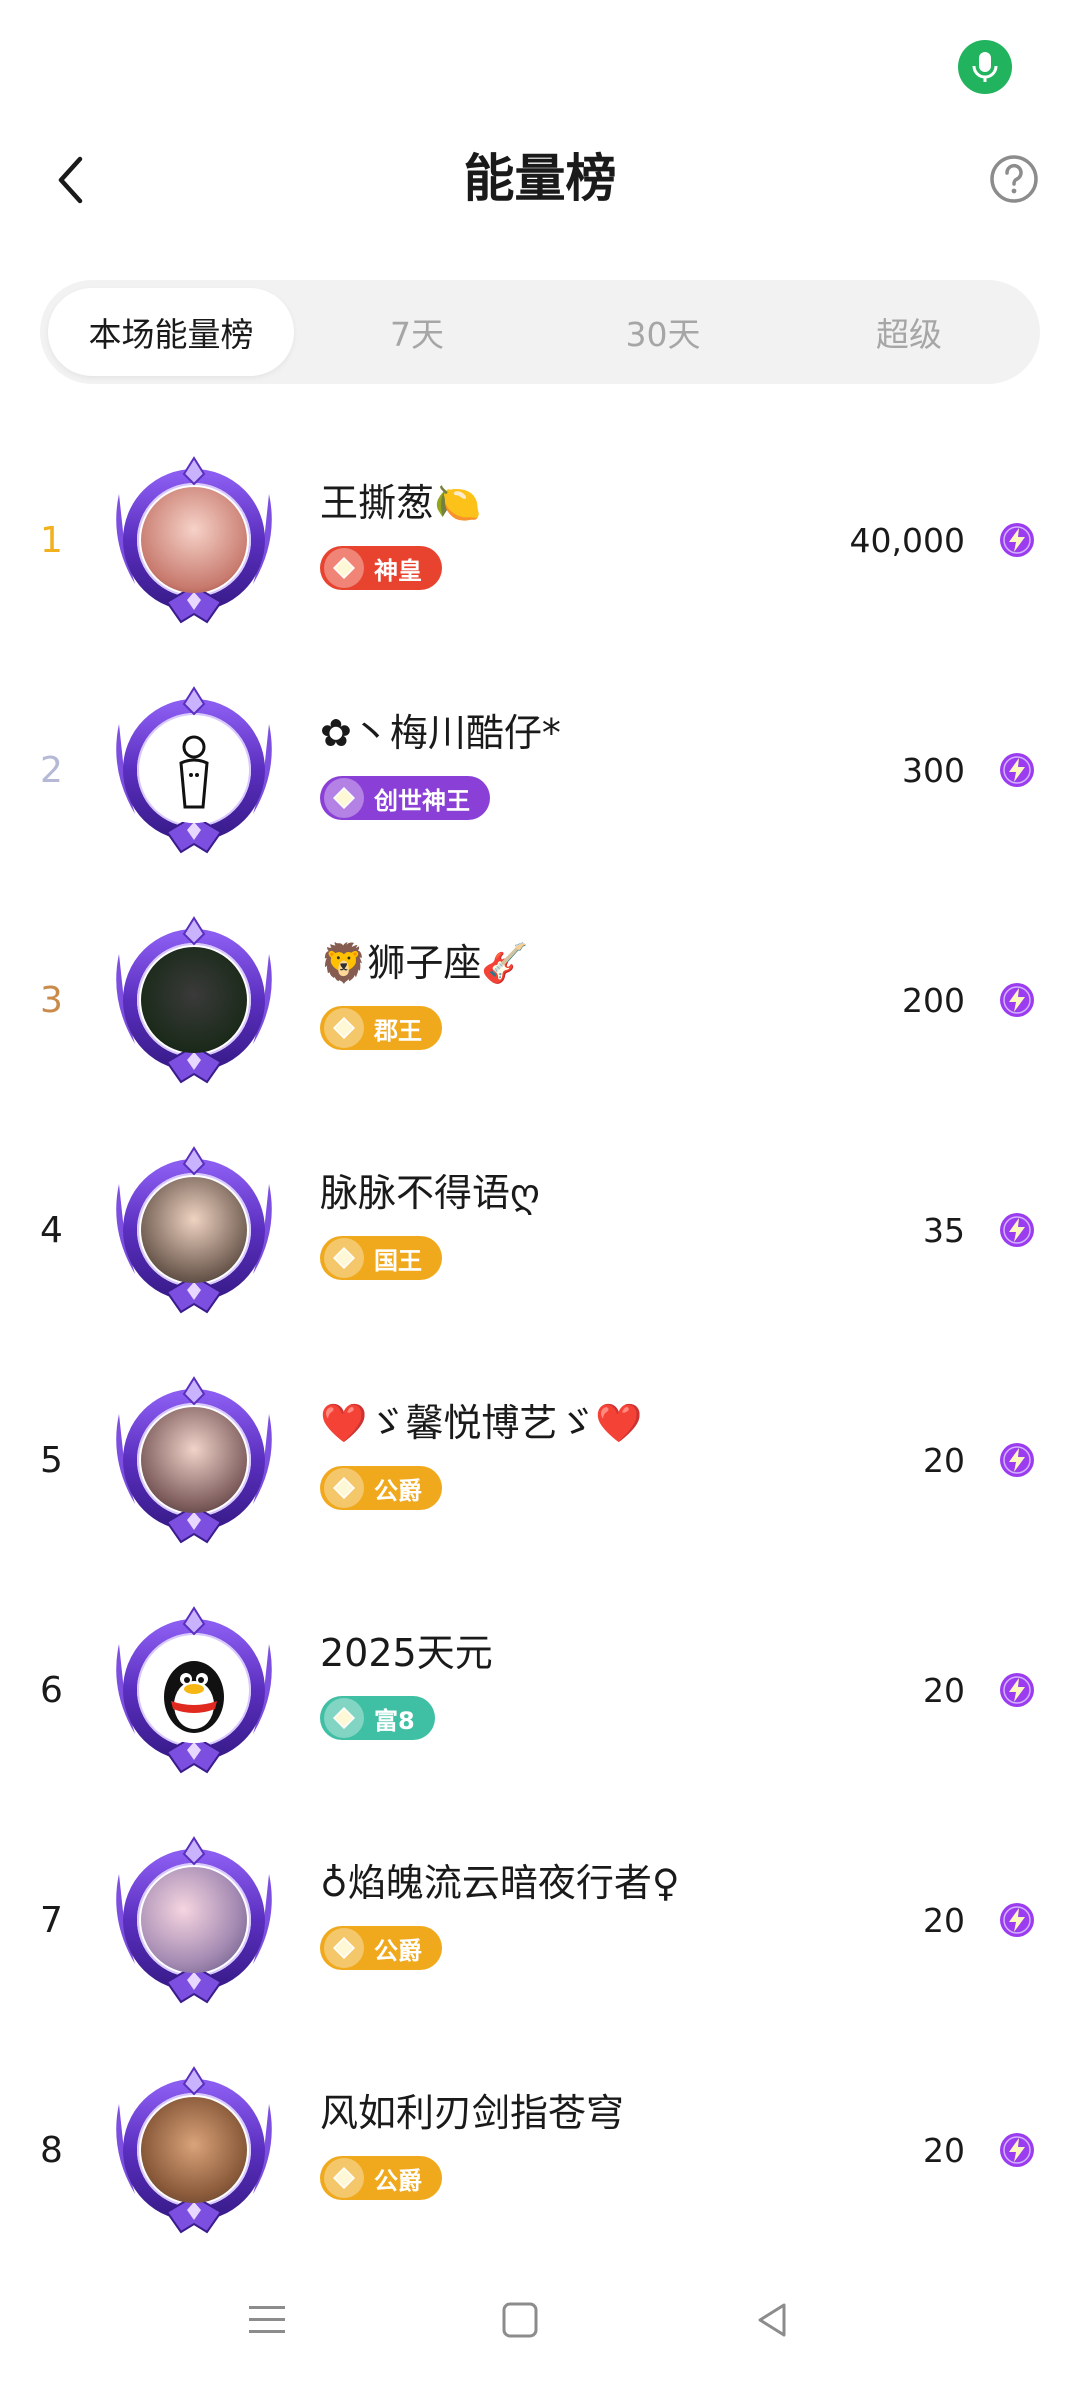 This screenshot has height=2400, width=1080. Describe the element at coordinates (540, 1245) in the screenshot. I see `ranking-row: 4 脉脉不得语ღ 国王 35` at that location.